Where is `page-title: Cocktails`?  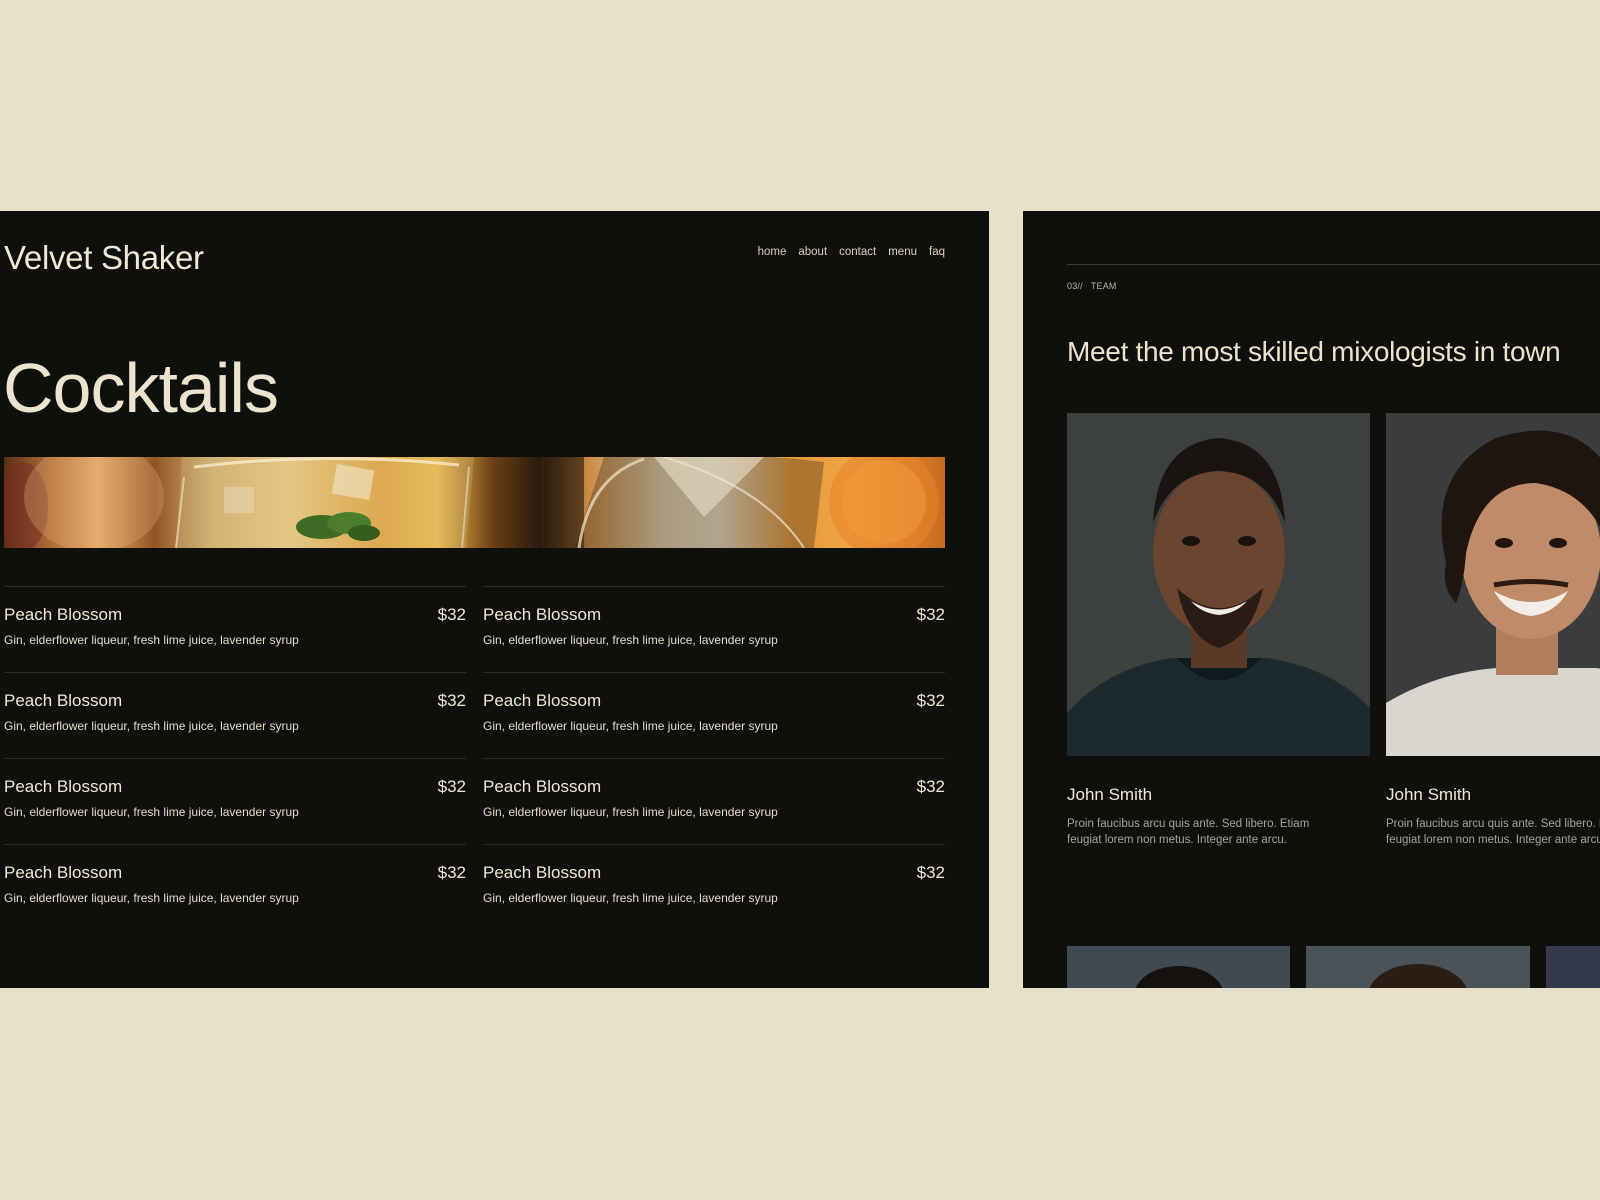
page-title: Cocktails is located at coordinates (141, 388).